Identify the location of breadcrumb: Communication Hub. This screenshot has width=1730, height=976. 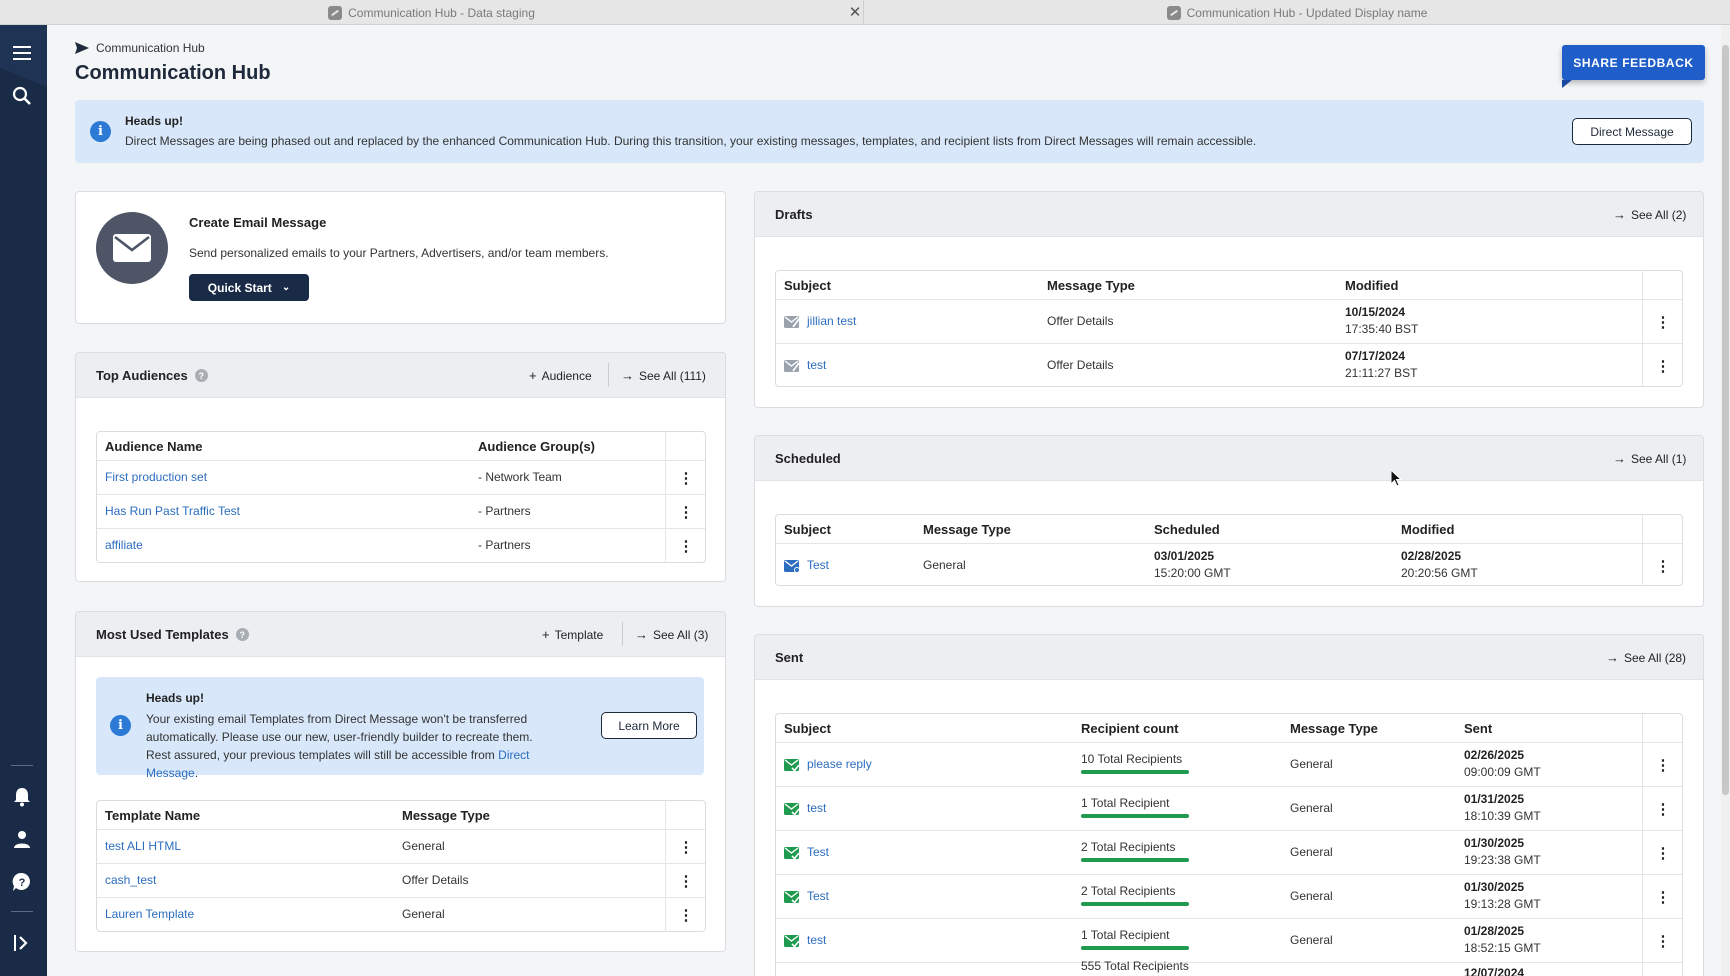
(140, 48).